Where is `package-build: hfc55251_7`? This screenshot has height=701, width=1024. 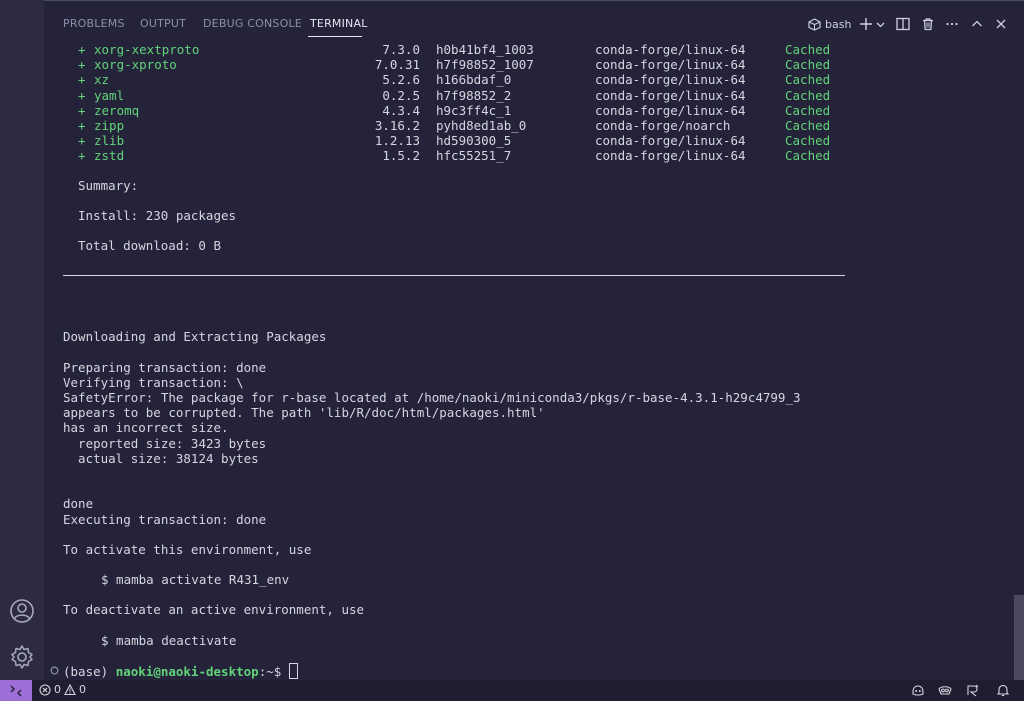 package-build: hfc55251_7 is located at coordinates (474, 156).